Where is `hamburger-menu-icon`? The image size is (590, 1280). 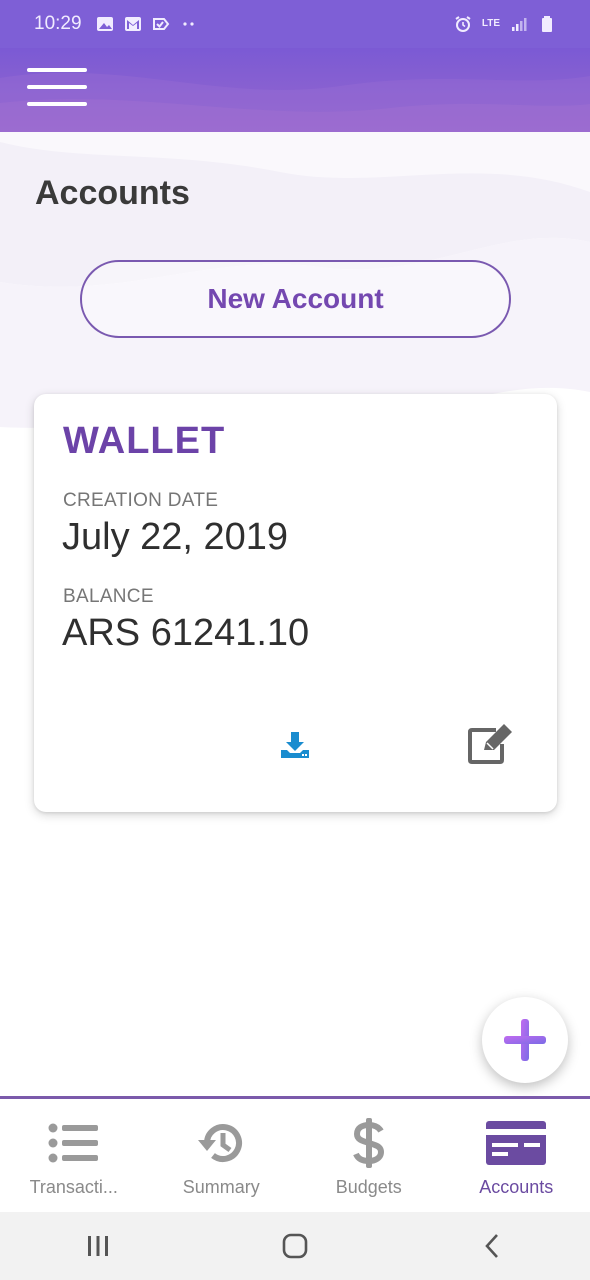 hamburger-menu-icon is located at coordinates (57, 87).